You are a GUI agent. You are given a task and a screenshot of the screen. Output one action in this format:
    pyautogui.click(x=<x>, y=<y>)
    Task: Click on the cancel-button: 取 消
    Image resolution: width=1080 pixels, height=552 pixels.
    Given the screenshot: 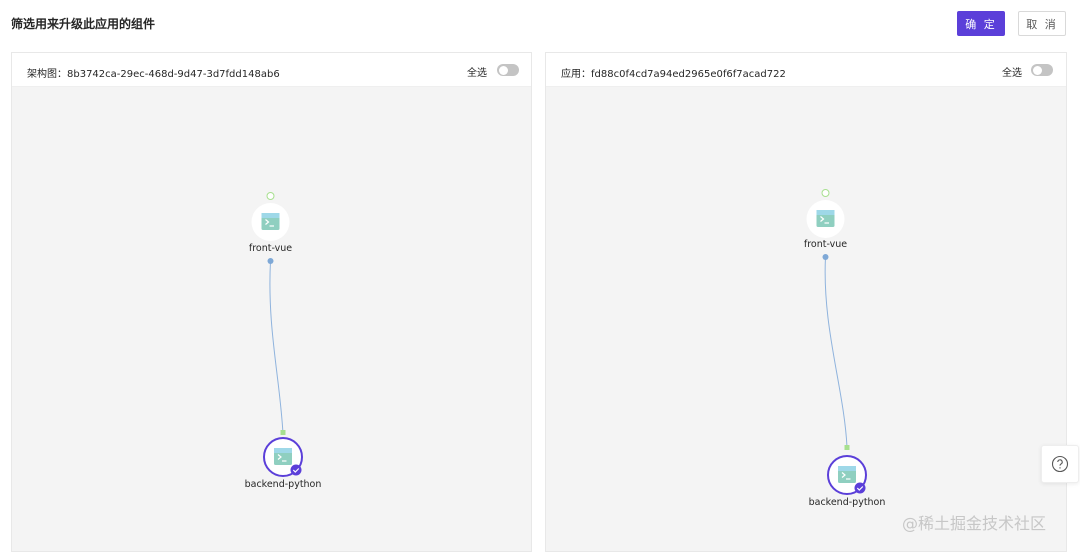 What is the action you would take?
    pyautogui.click(x=1042, y=23)
    